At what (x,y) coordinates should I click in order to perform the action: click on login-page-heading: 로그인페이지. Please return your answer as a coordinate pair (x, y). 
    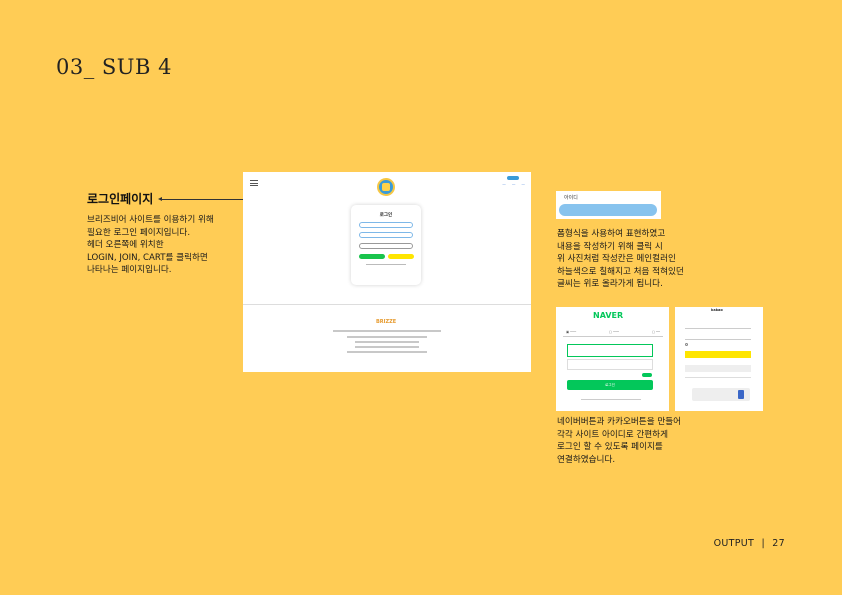
    Looking at the image, I should click on (120, 199).